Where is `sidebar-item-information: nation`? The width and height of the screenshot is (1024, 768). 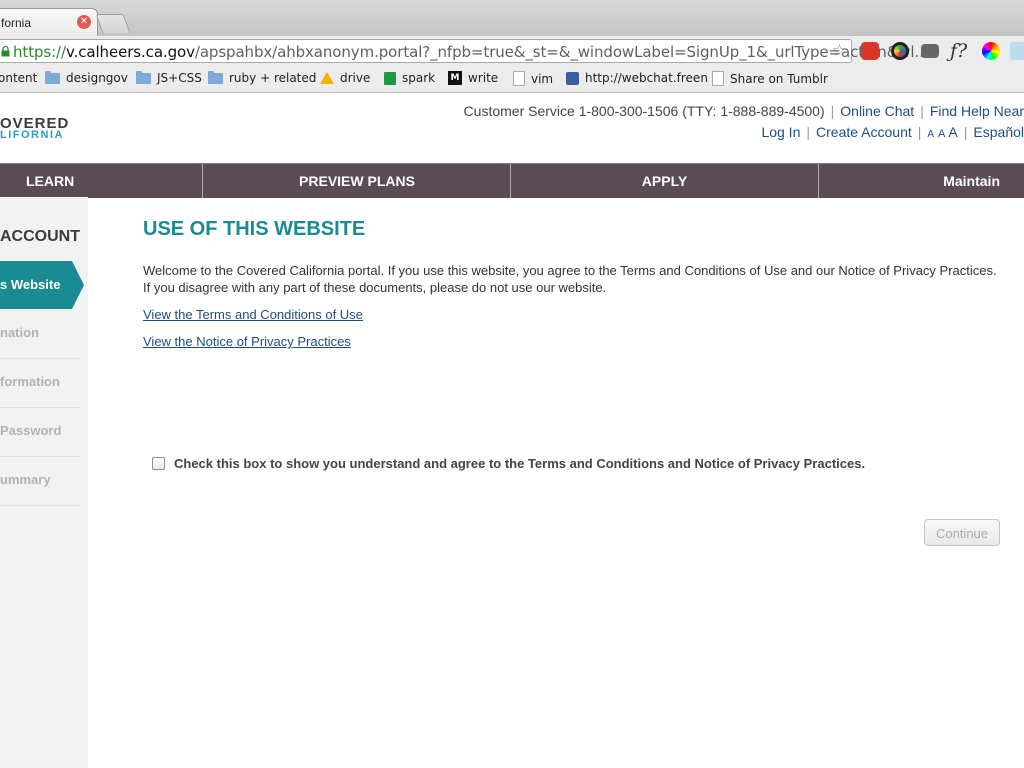 sidebar-item-information: nation is located at coordinates (40, 334).